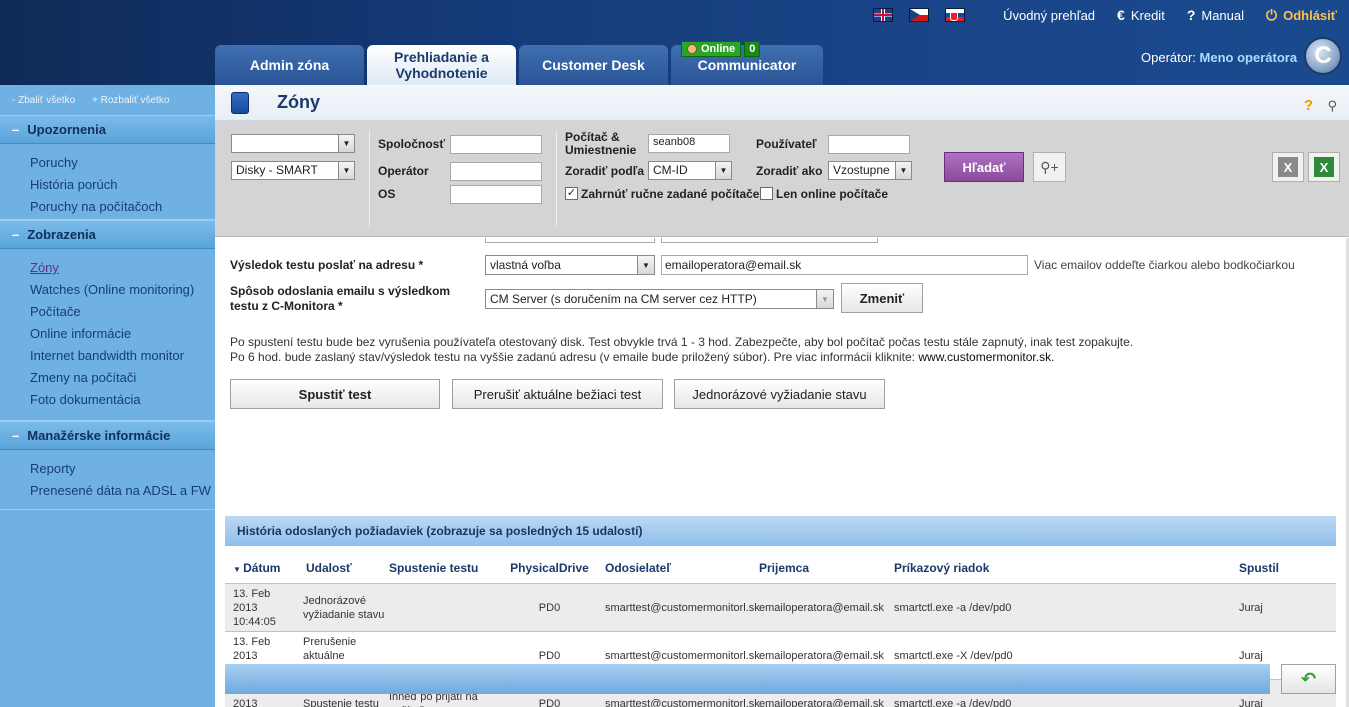  Describe the element at coordinates (692, 49) in the screenshot. I see `person-icon` at that location.